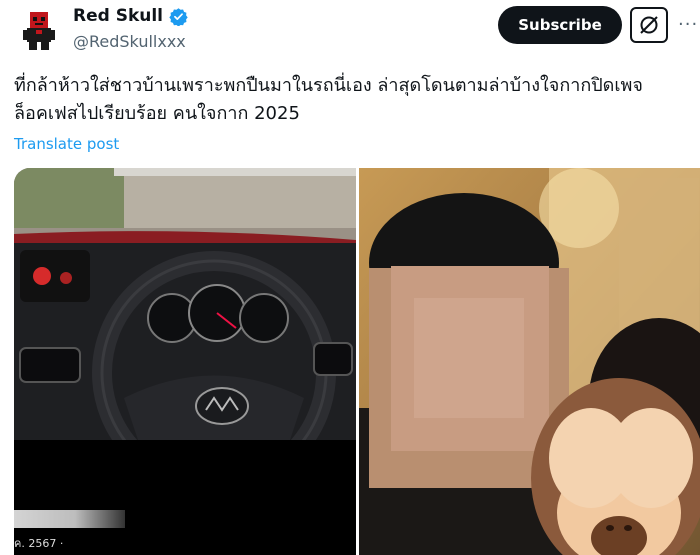  I want to click on author-handle: @RedSkullxxx, so click(129, 41).